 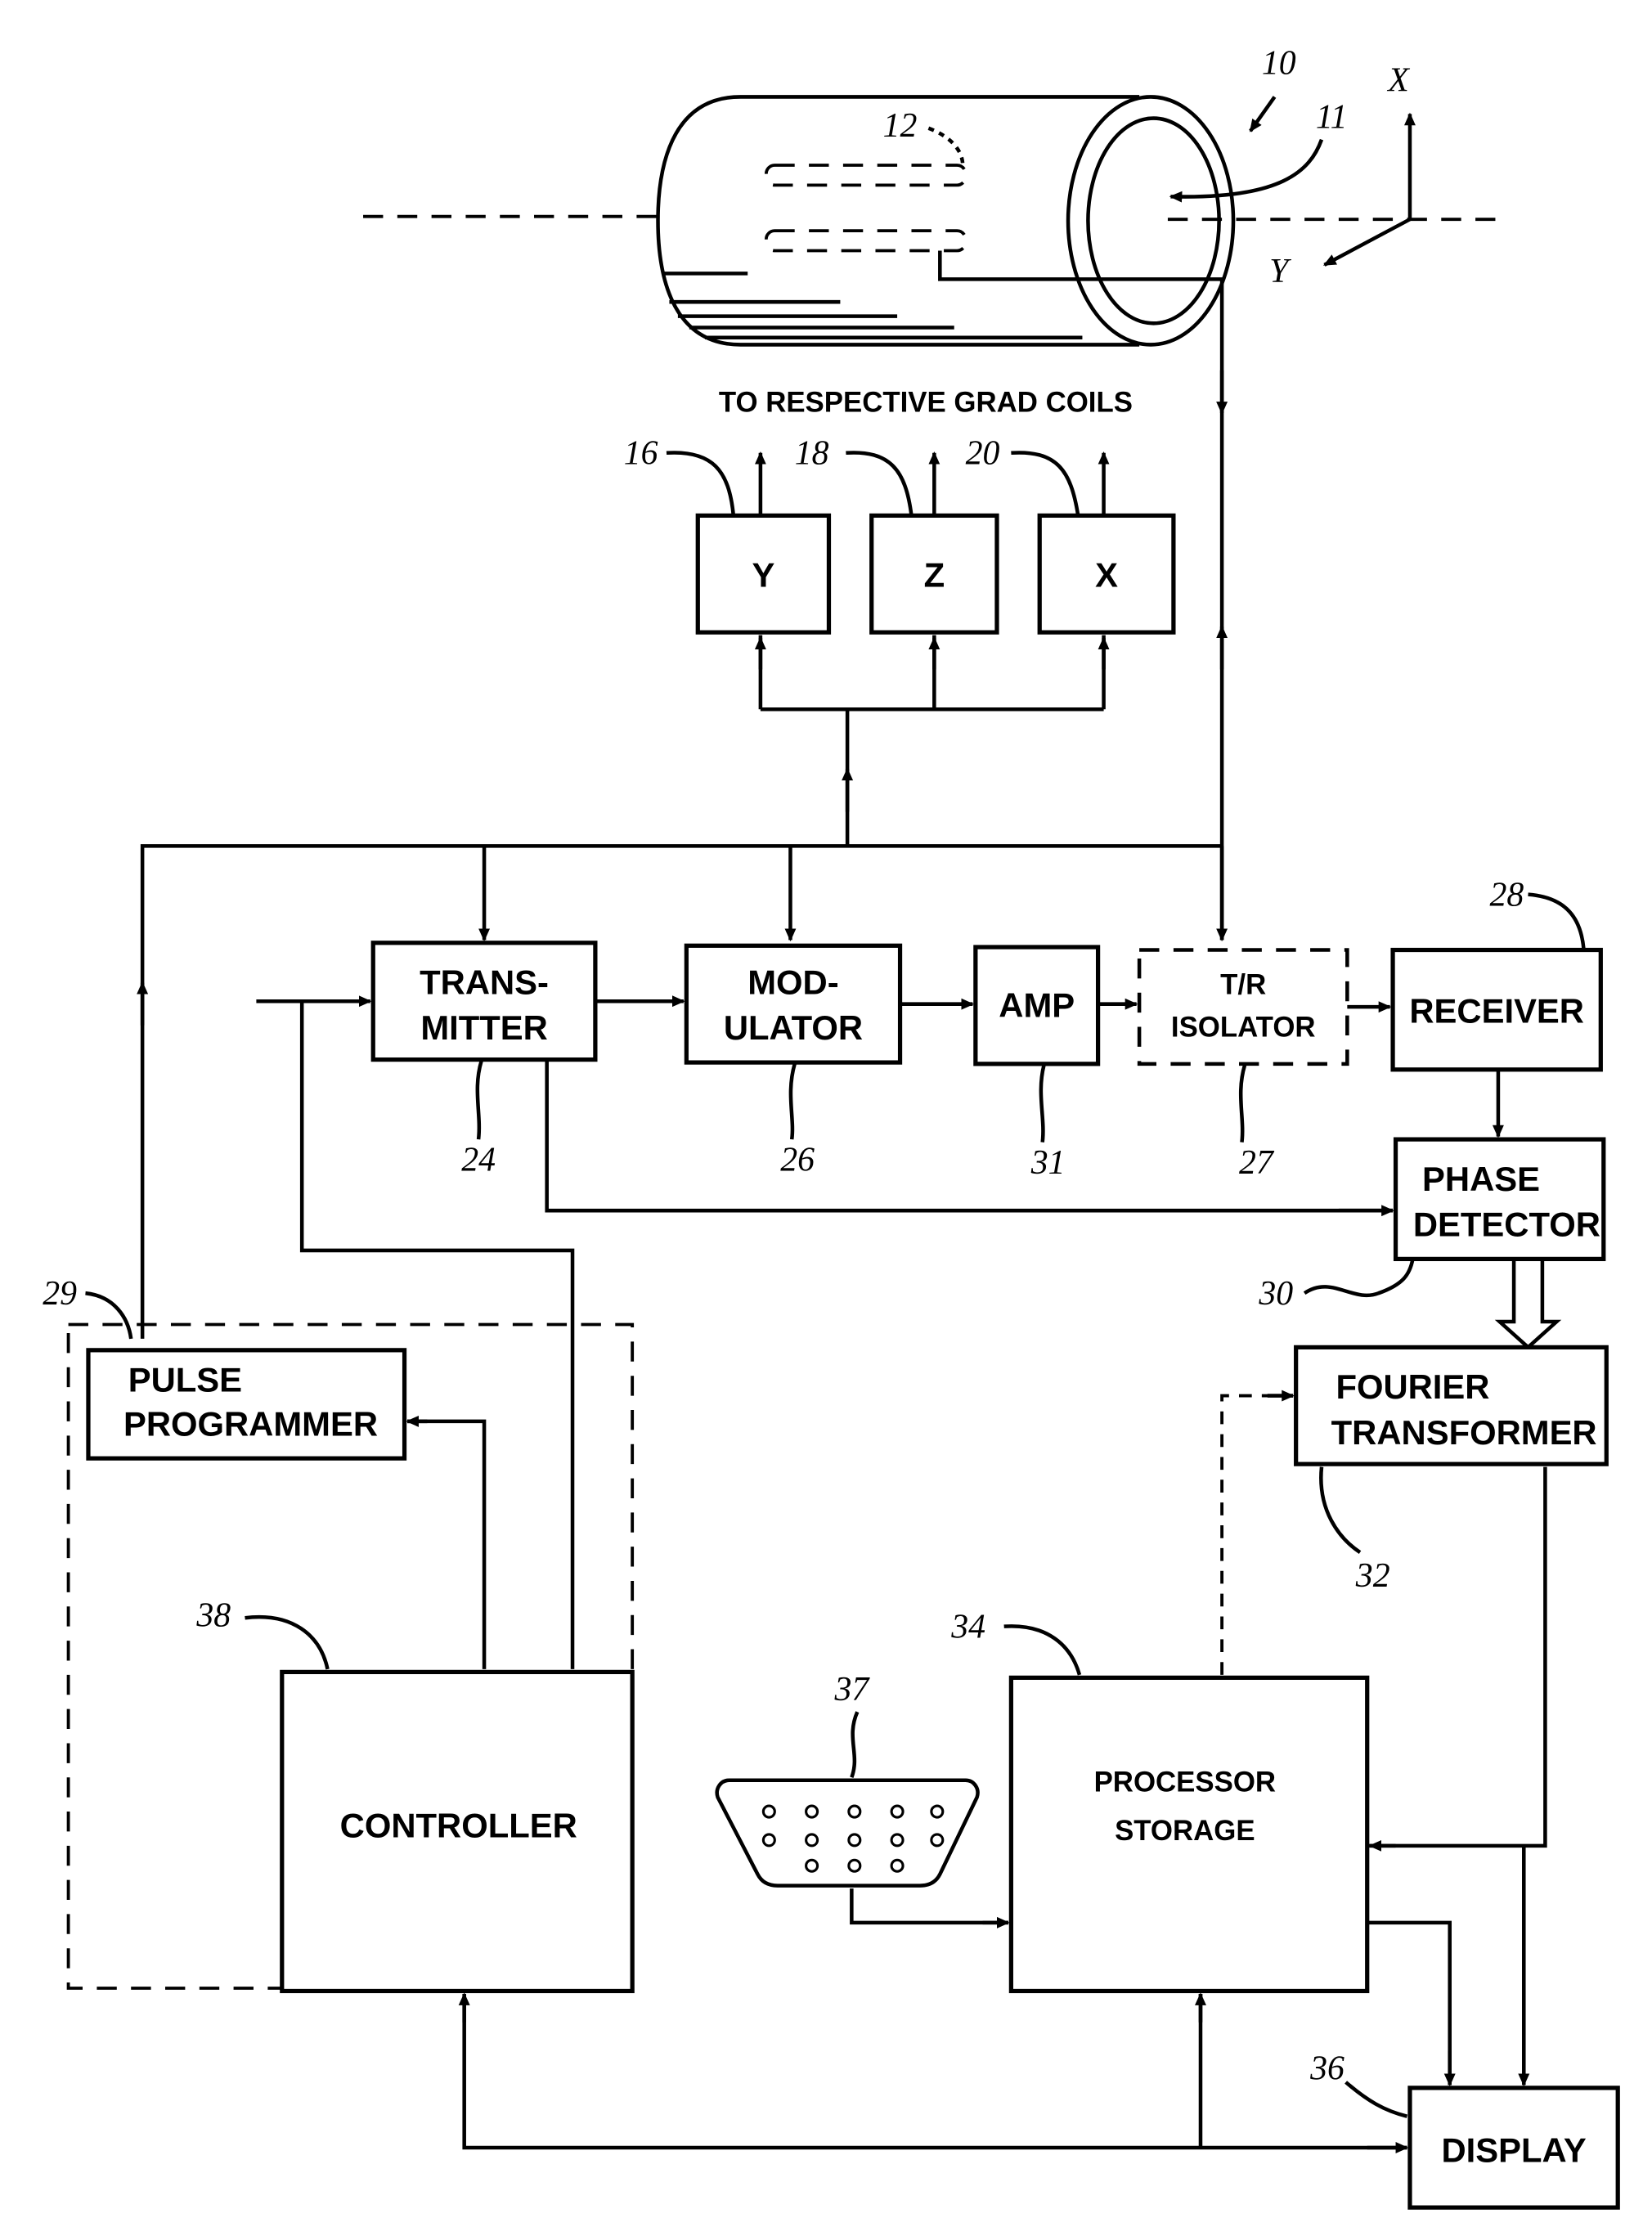 What do you see at coordinates (1412, 1386) in the screenshot?
I see `fourier-label-1: FOURIER` at bounding box center [1412, 1386].